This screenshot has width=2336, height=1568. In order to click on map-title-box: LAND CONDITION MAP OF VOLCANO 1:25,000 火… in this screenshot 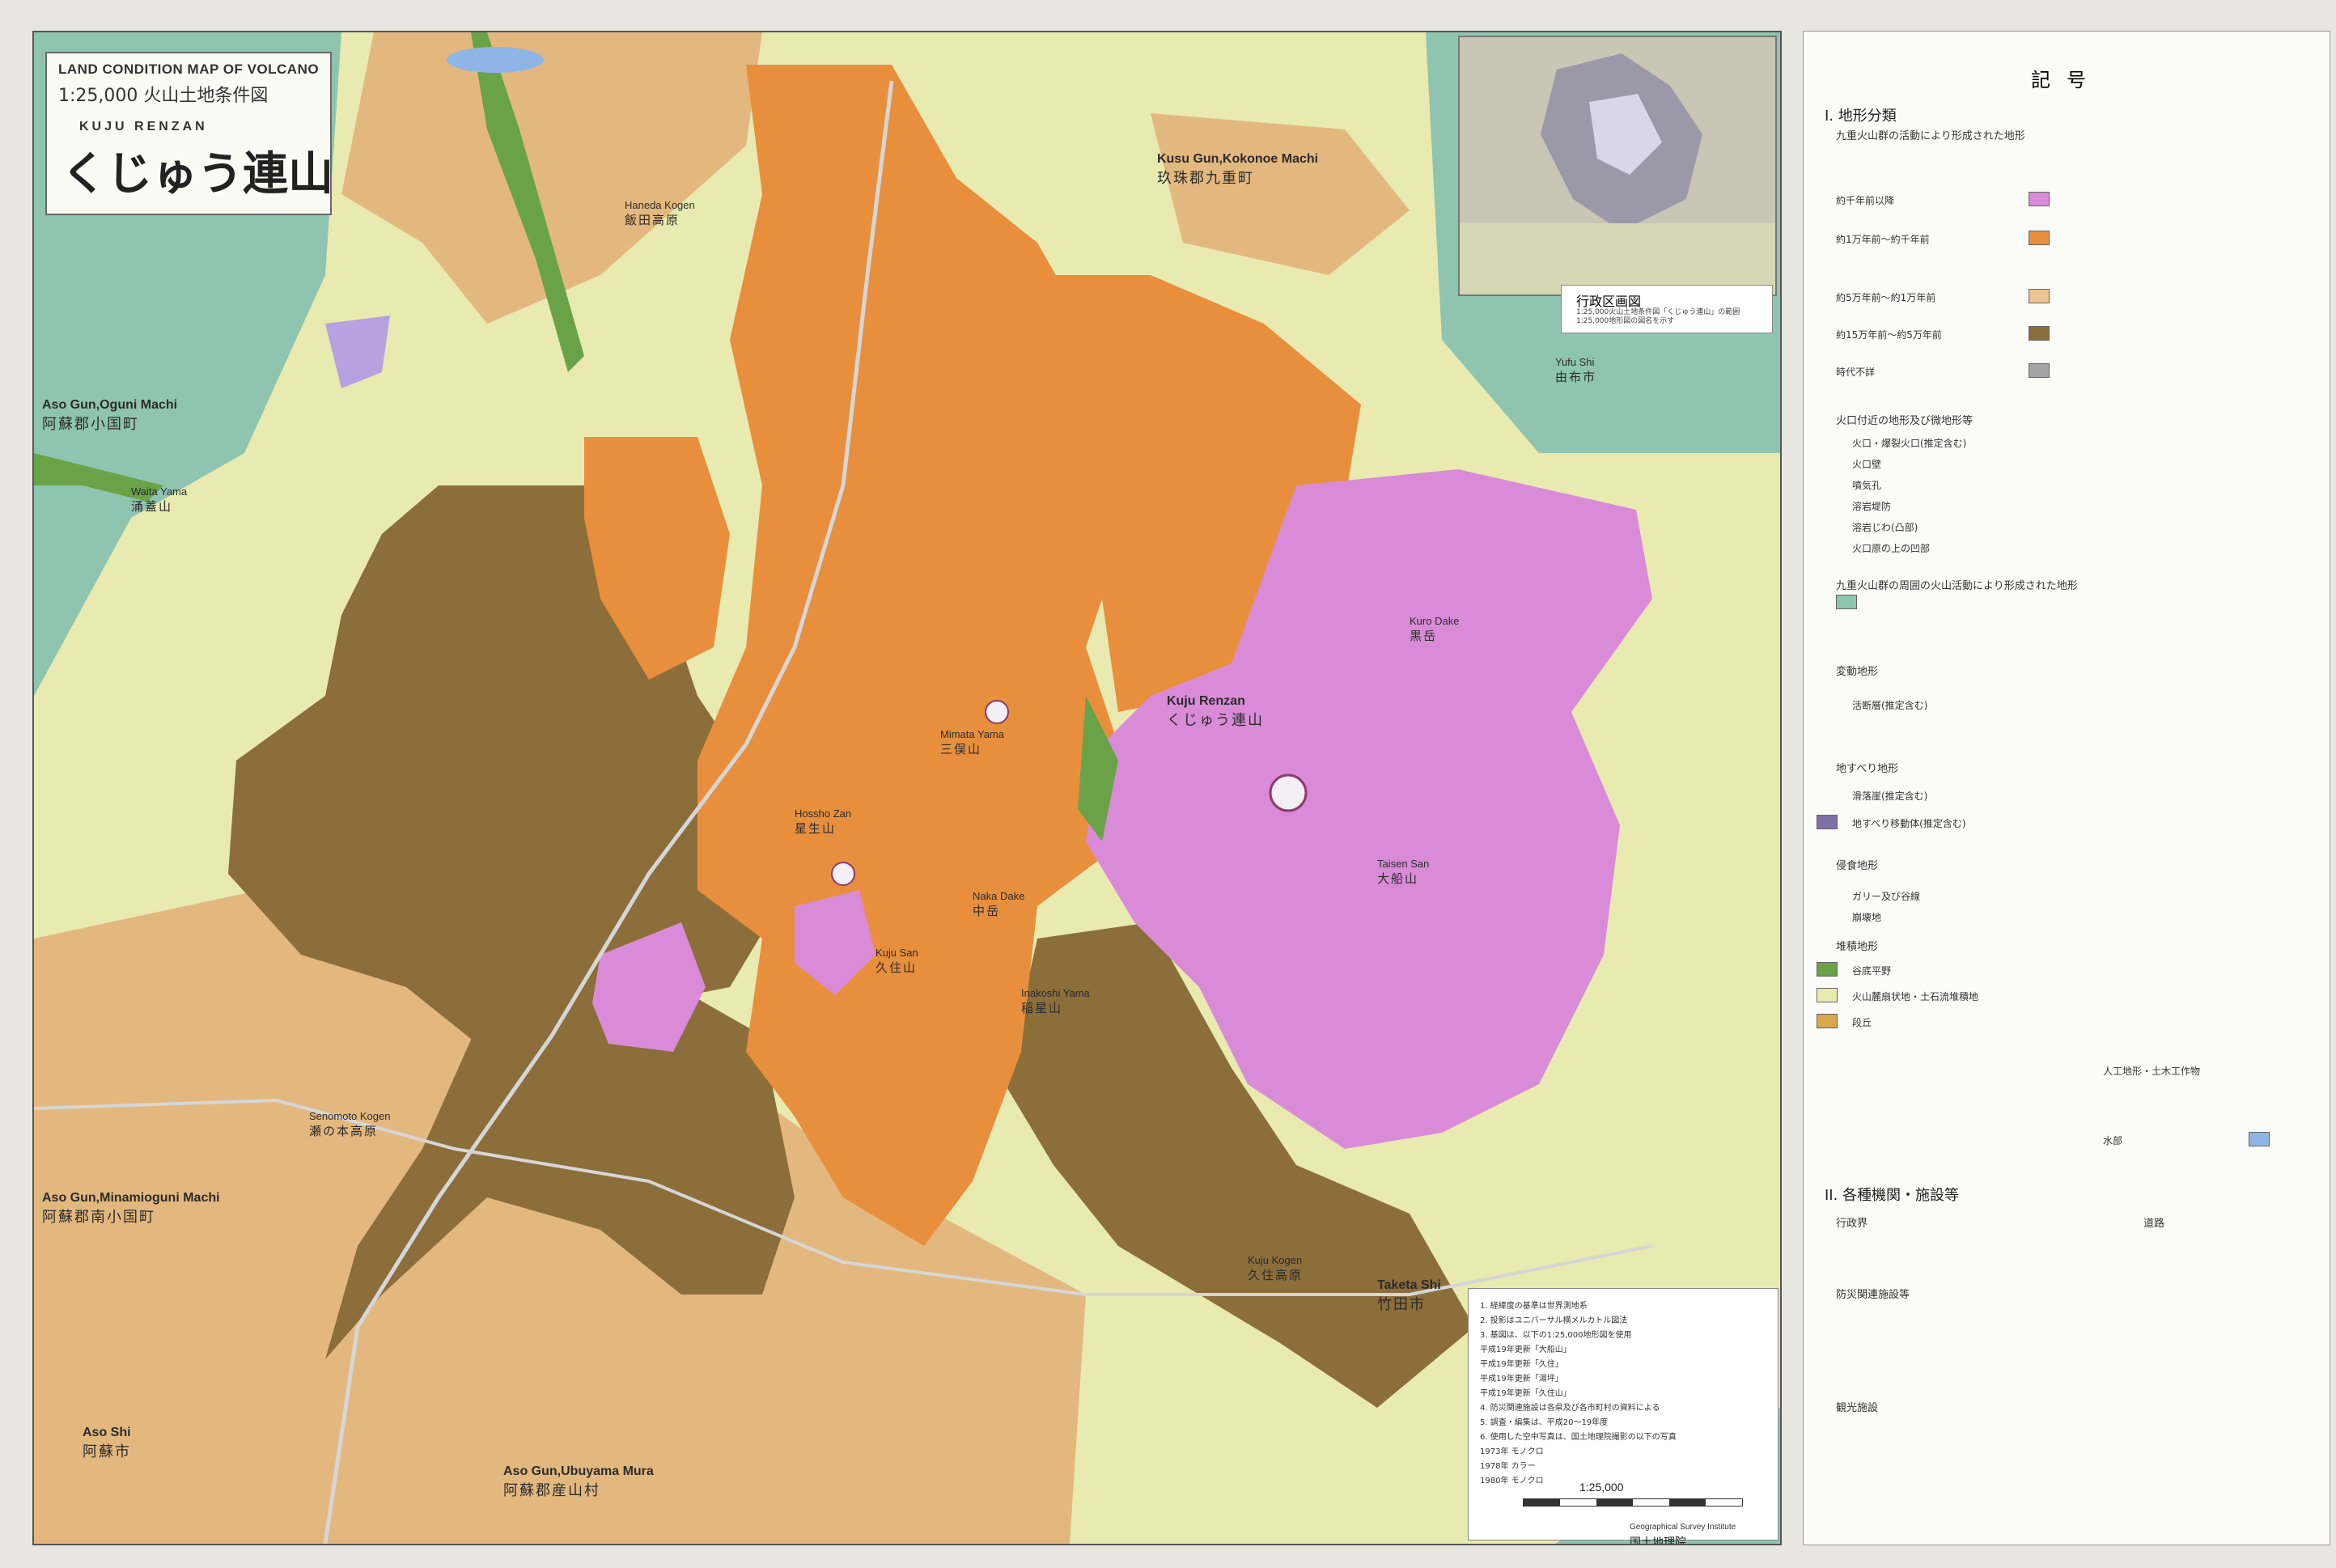, I will do `click(189, 134)`.